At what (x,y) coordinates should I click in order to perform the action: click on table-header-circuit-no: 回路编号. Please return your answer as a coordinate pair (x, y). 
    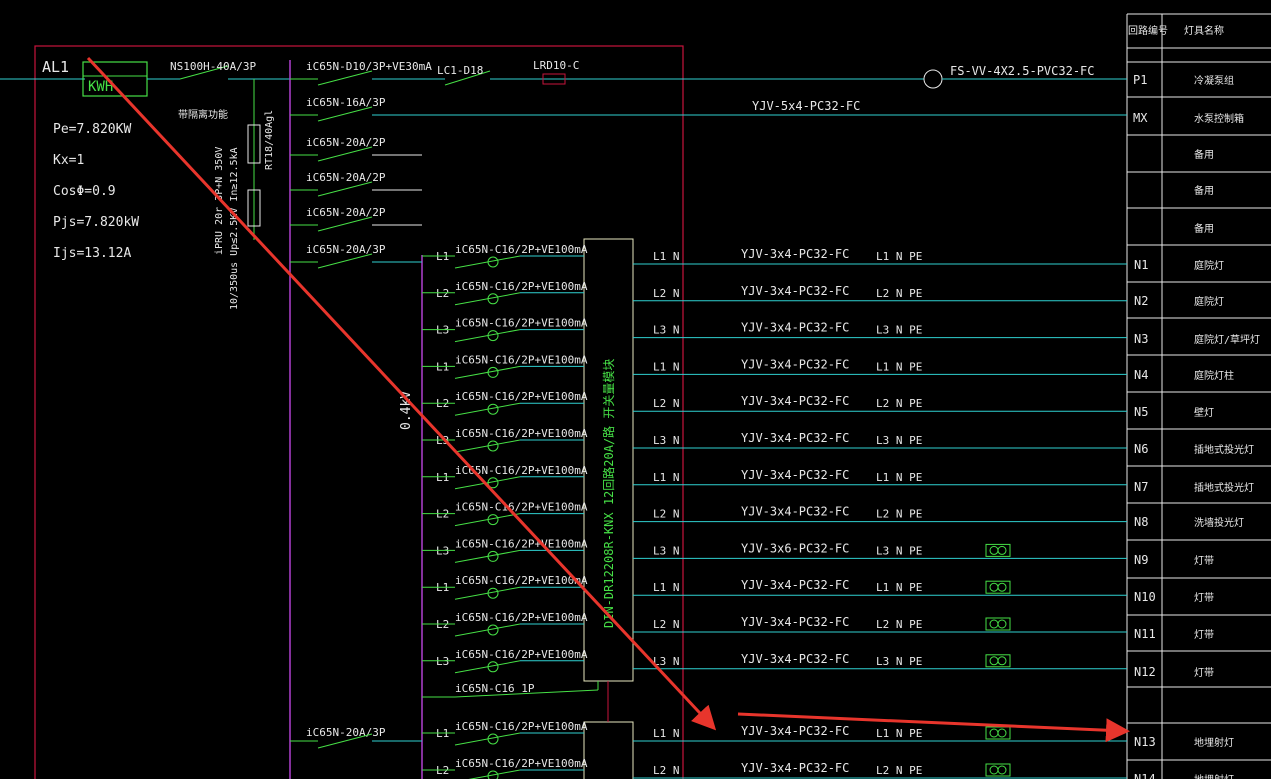
    Looking at the image, I should click on (1148, 30).